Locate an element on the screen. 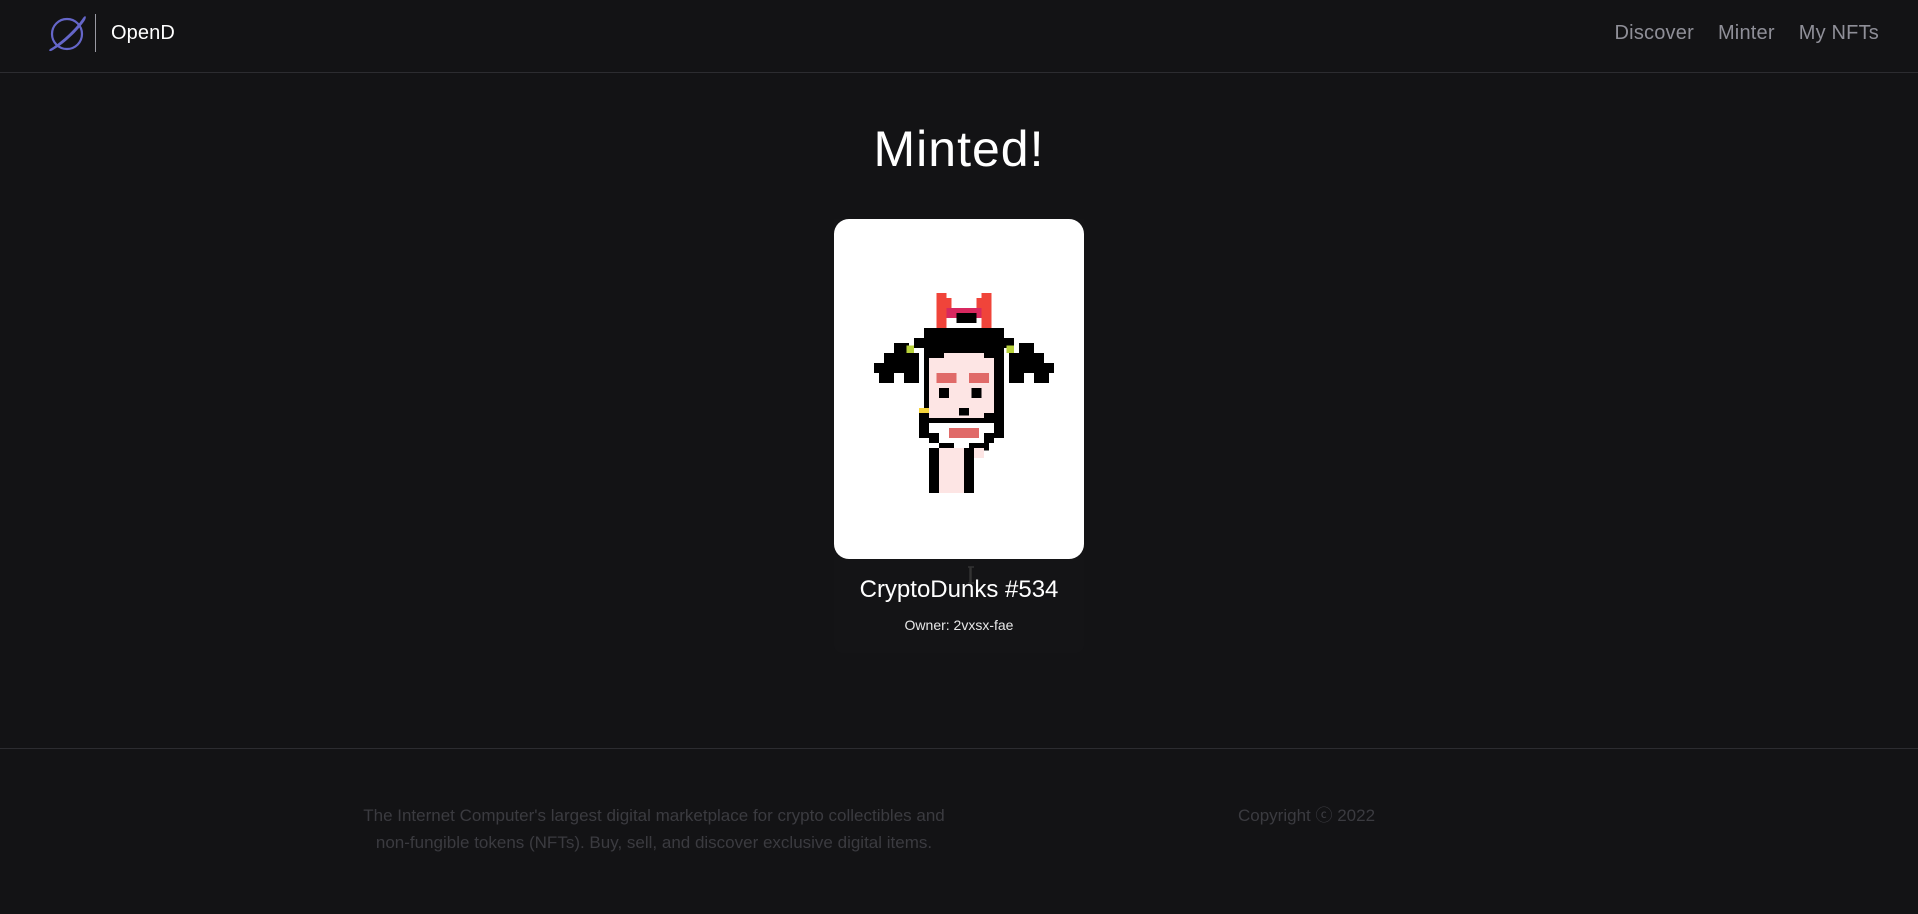 The width and height of the screenshot is (1918, 914). brand-home-link: OpenD is located at coordinates (111, 33).